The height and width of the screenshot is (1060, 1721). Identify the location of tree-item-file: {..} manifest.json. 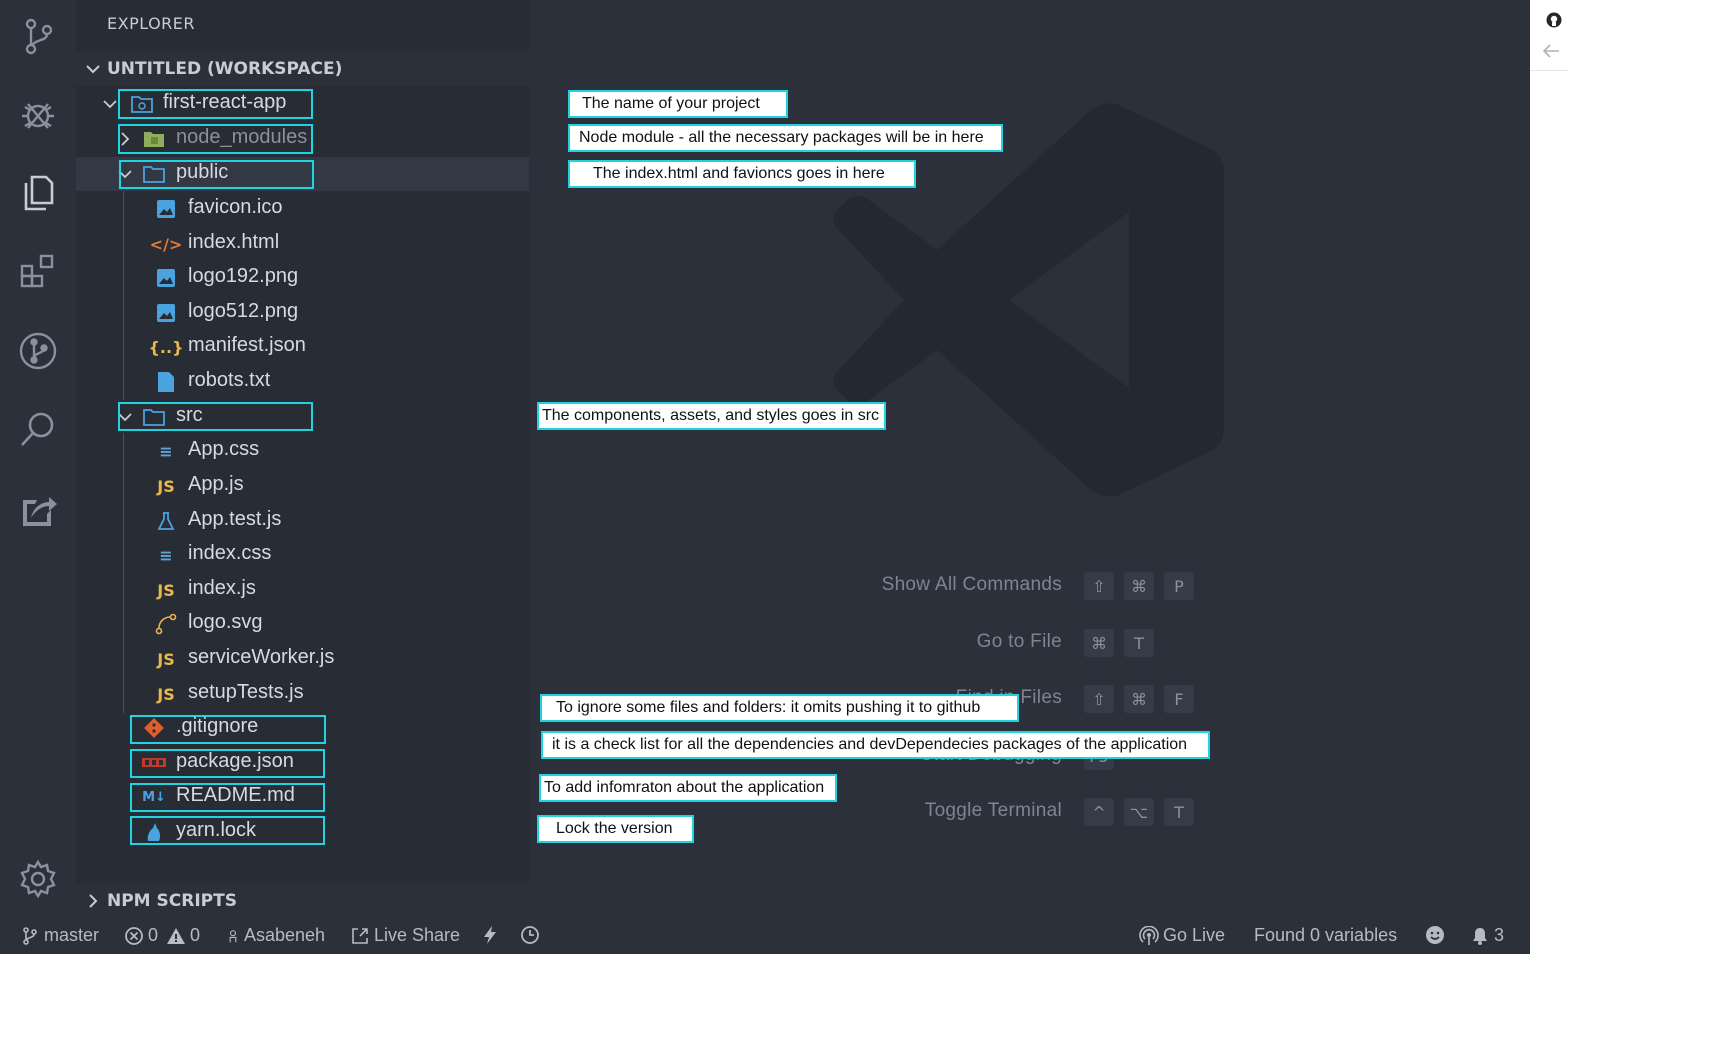
(302, 347).